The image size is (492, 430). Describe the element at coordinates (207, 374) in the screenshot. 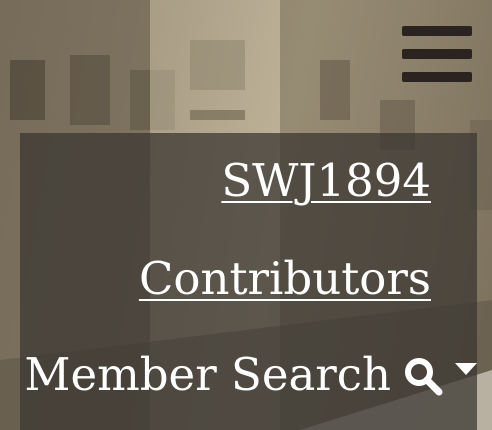

I see `member-search-label: Member Search` at that location.